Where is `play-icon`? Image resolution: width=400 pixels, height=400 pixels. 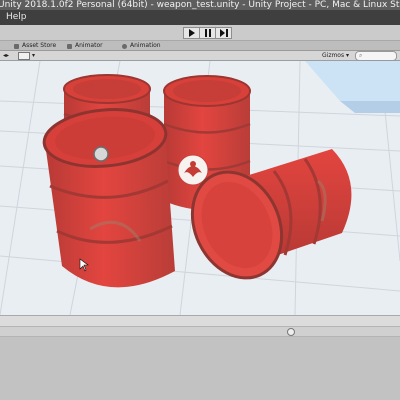 play-icon is located at coordinates (191, 33).